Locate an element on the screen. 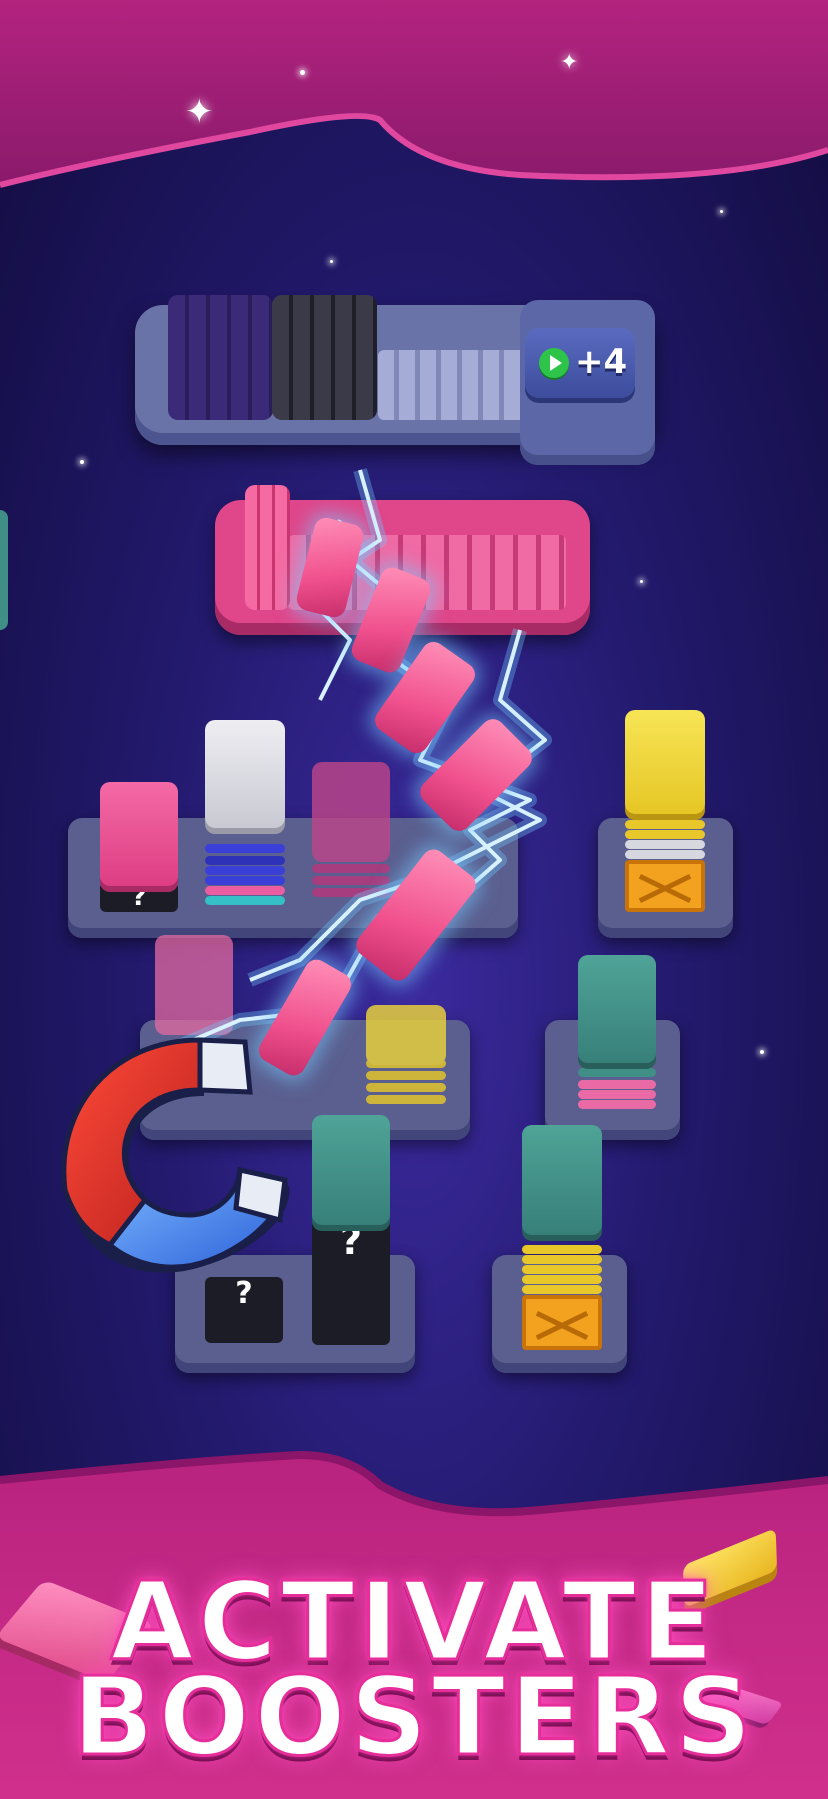  add-slots-button: +4 is located at coordinates (580, 363).